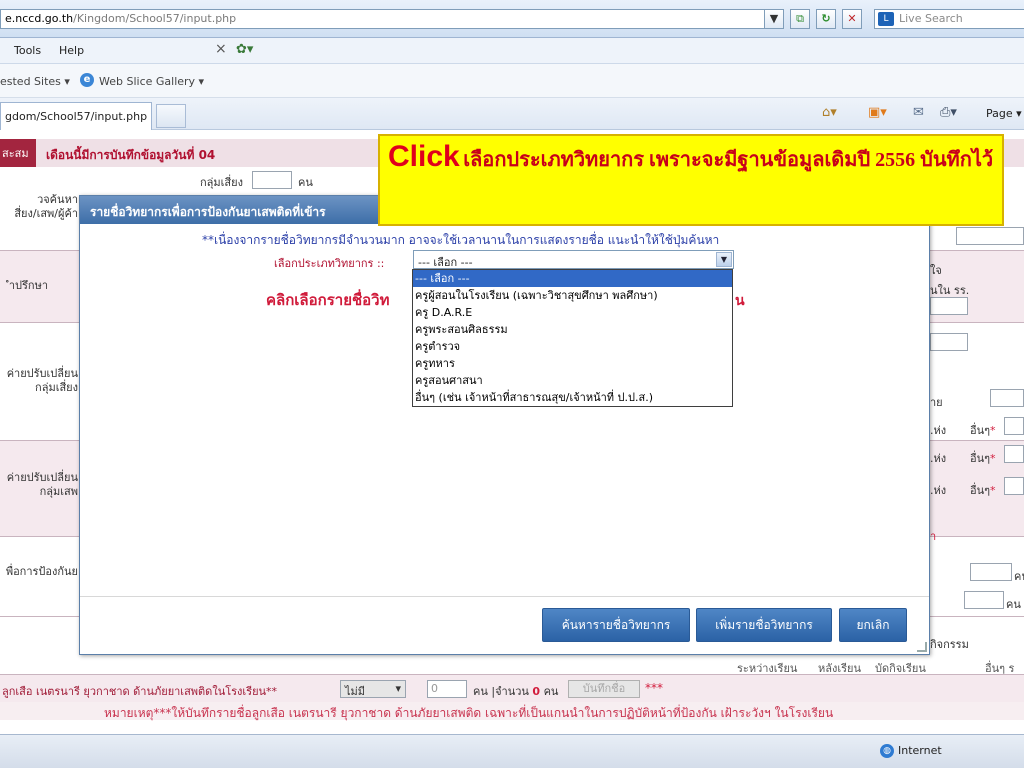 This screenshot has height=768, width=1024. I want to click on side-tab: สะสม, so click(18, 153).